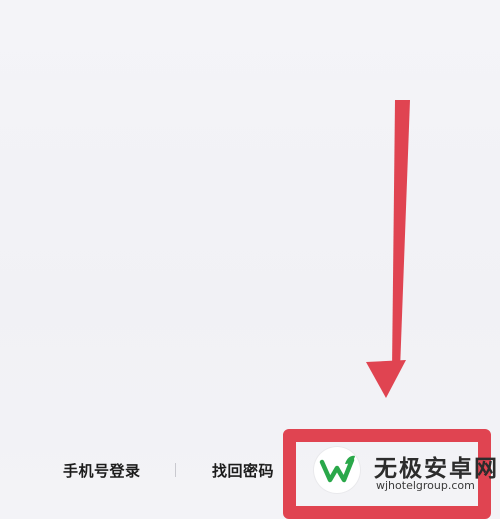 The image size is (500, 519). What do you see at coordinates (425, 485) in the screenshot?
I see `watermark-url: wjhotelgroup.com` at bounding box center [425, 485].